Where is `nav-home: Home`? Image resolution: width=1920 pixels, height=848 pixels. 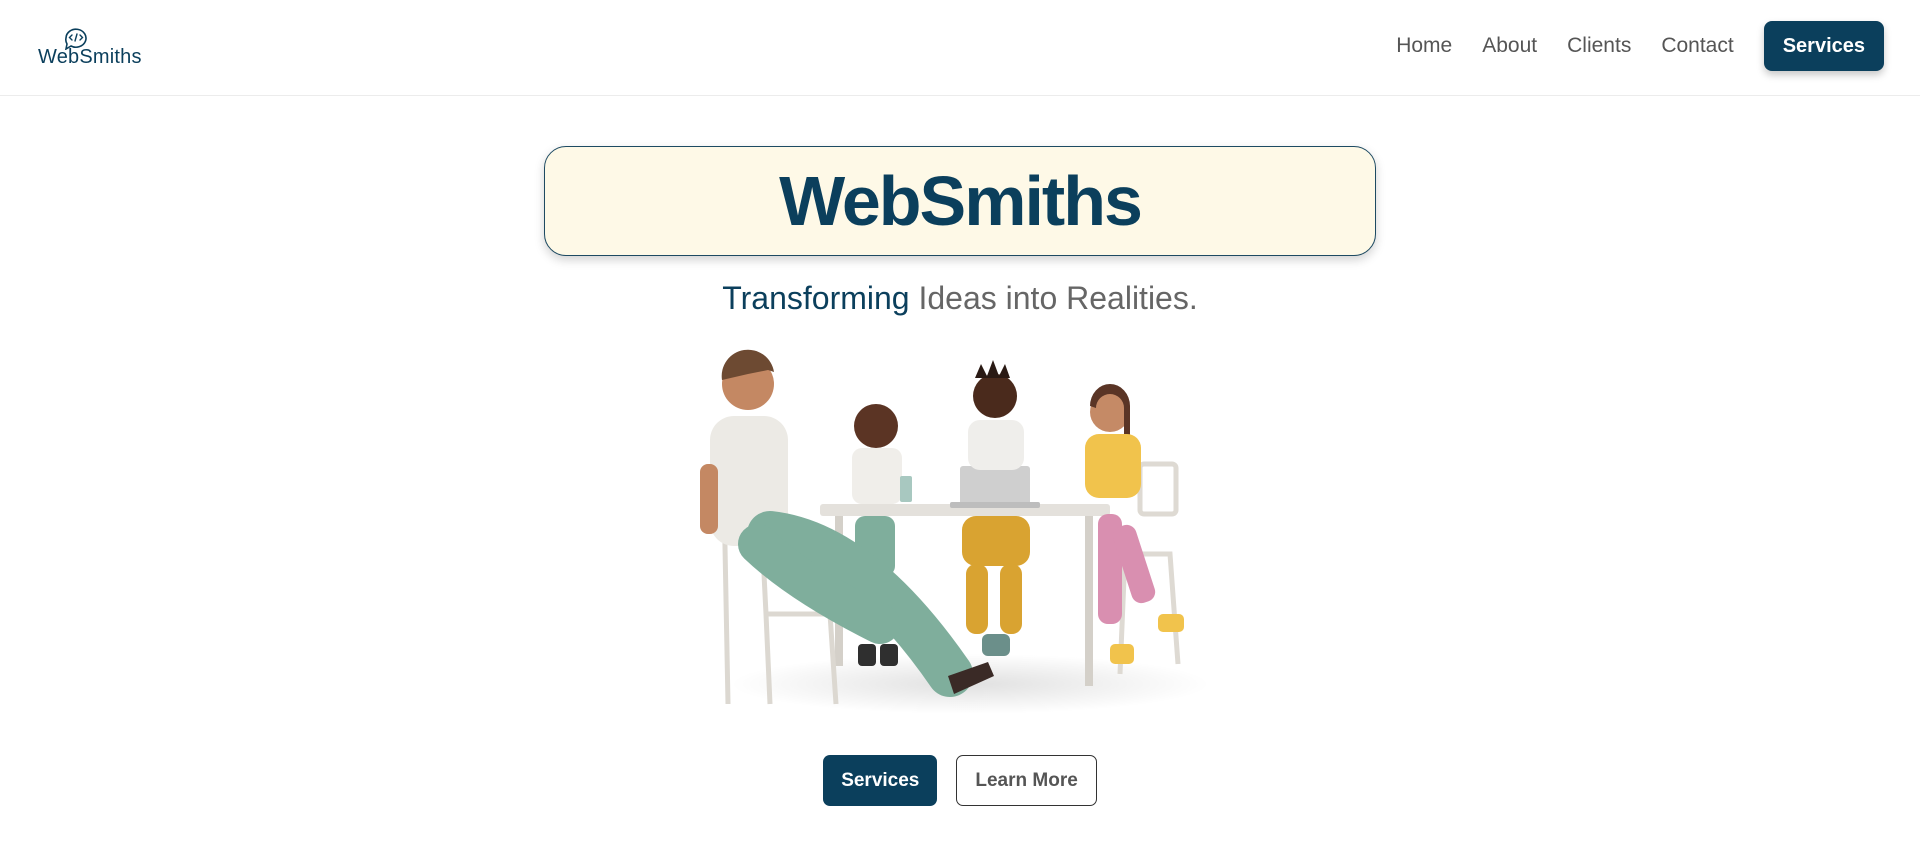 nav-home: Home is located at coordinates (1424, 46).